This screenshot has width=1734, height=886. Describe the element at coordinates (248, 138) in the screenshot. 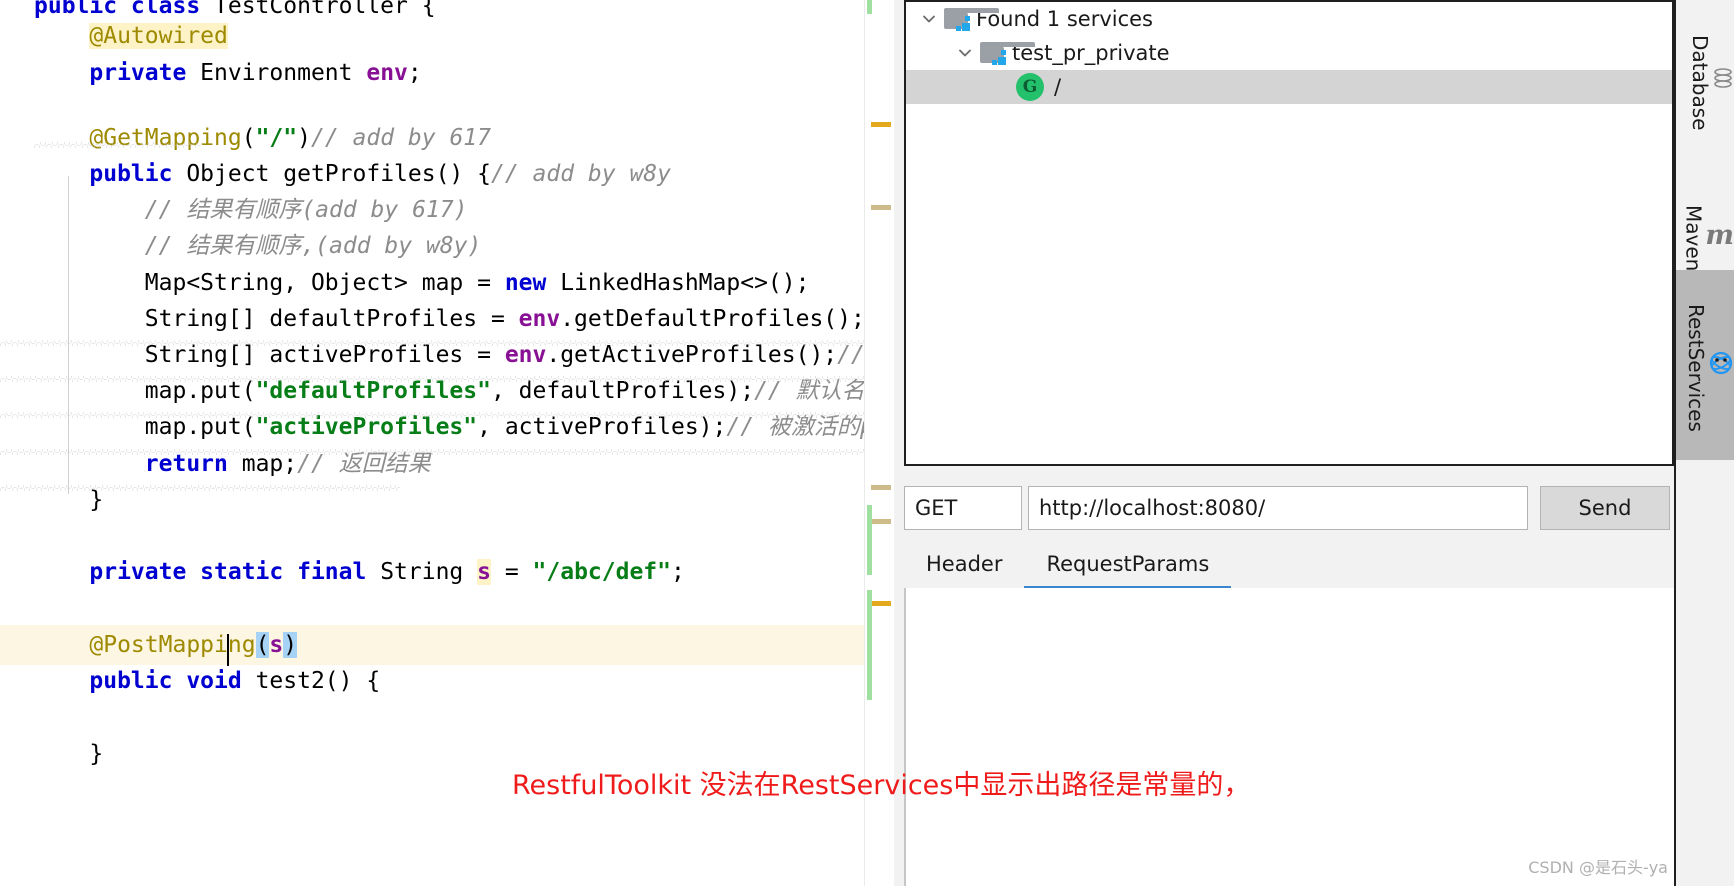

I see `code-token: (` at that location.